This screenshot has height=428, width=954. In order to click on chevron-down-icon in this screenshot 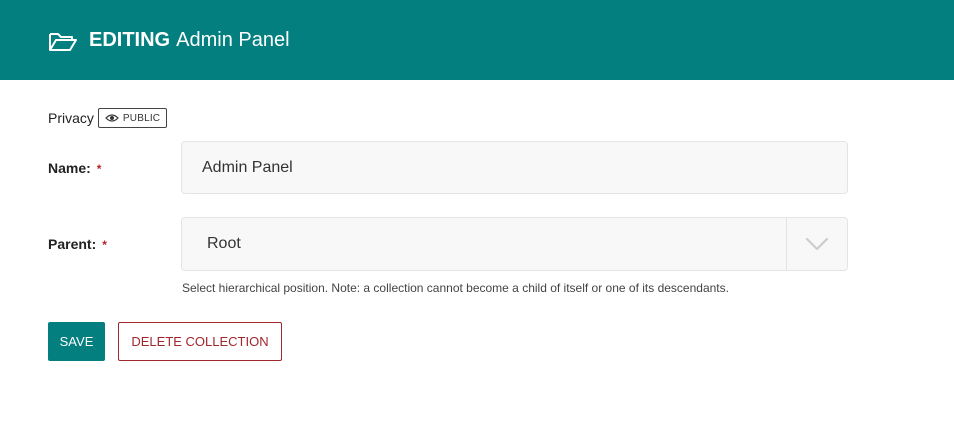, I will do `click(817, 244)`.